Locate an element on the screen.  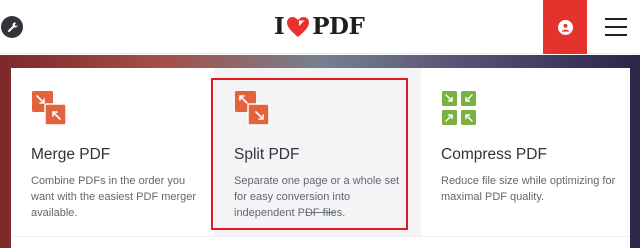
user-icon is located at coordinates (565, 27).